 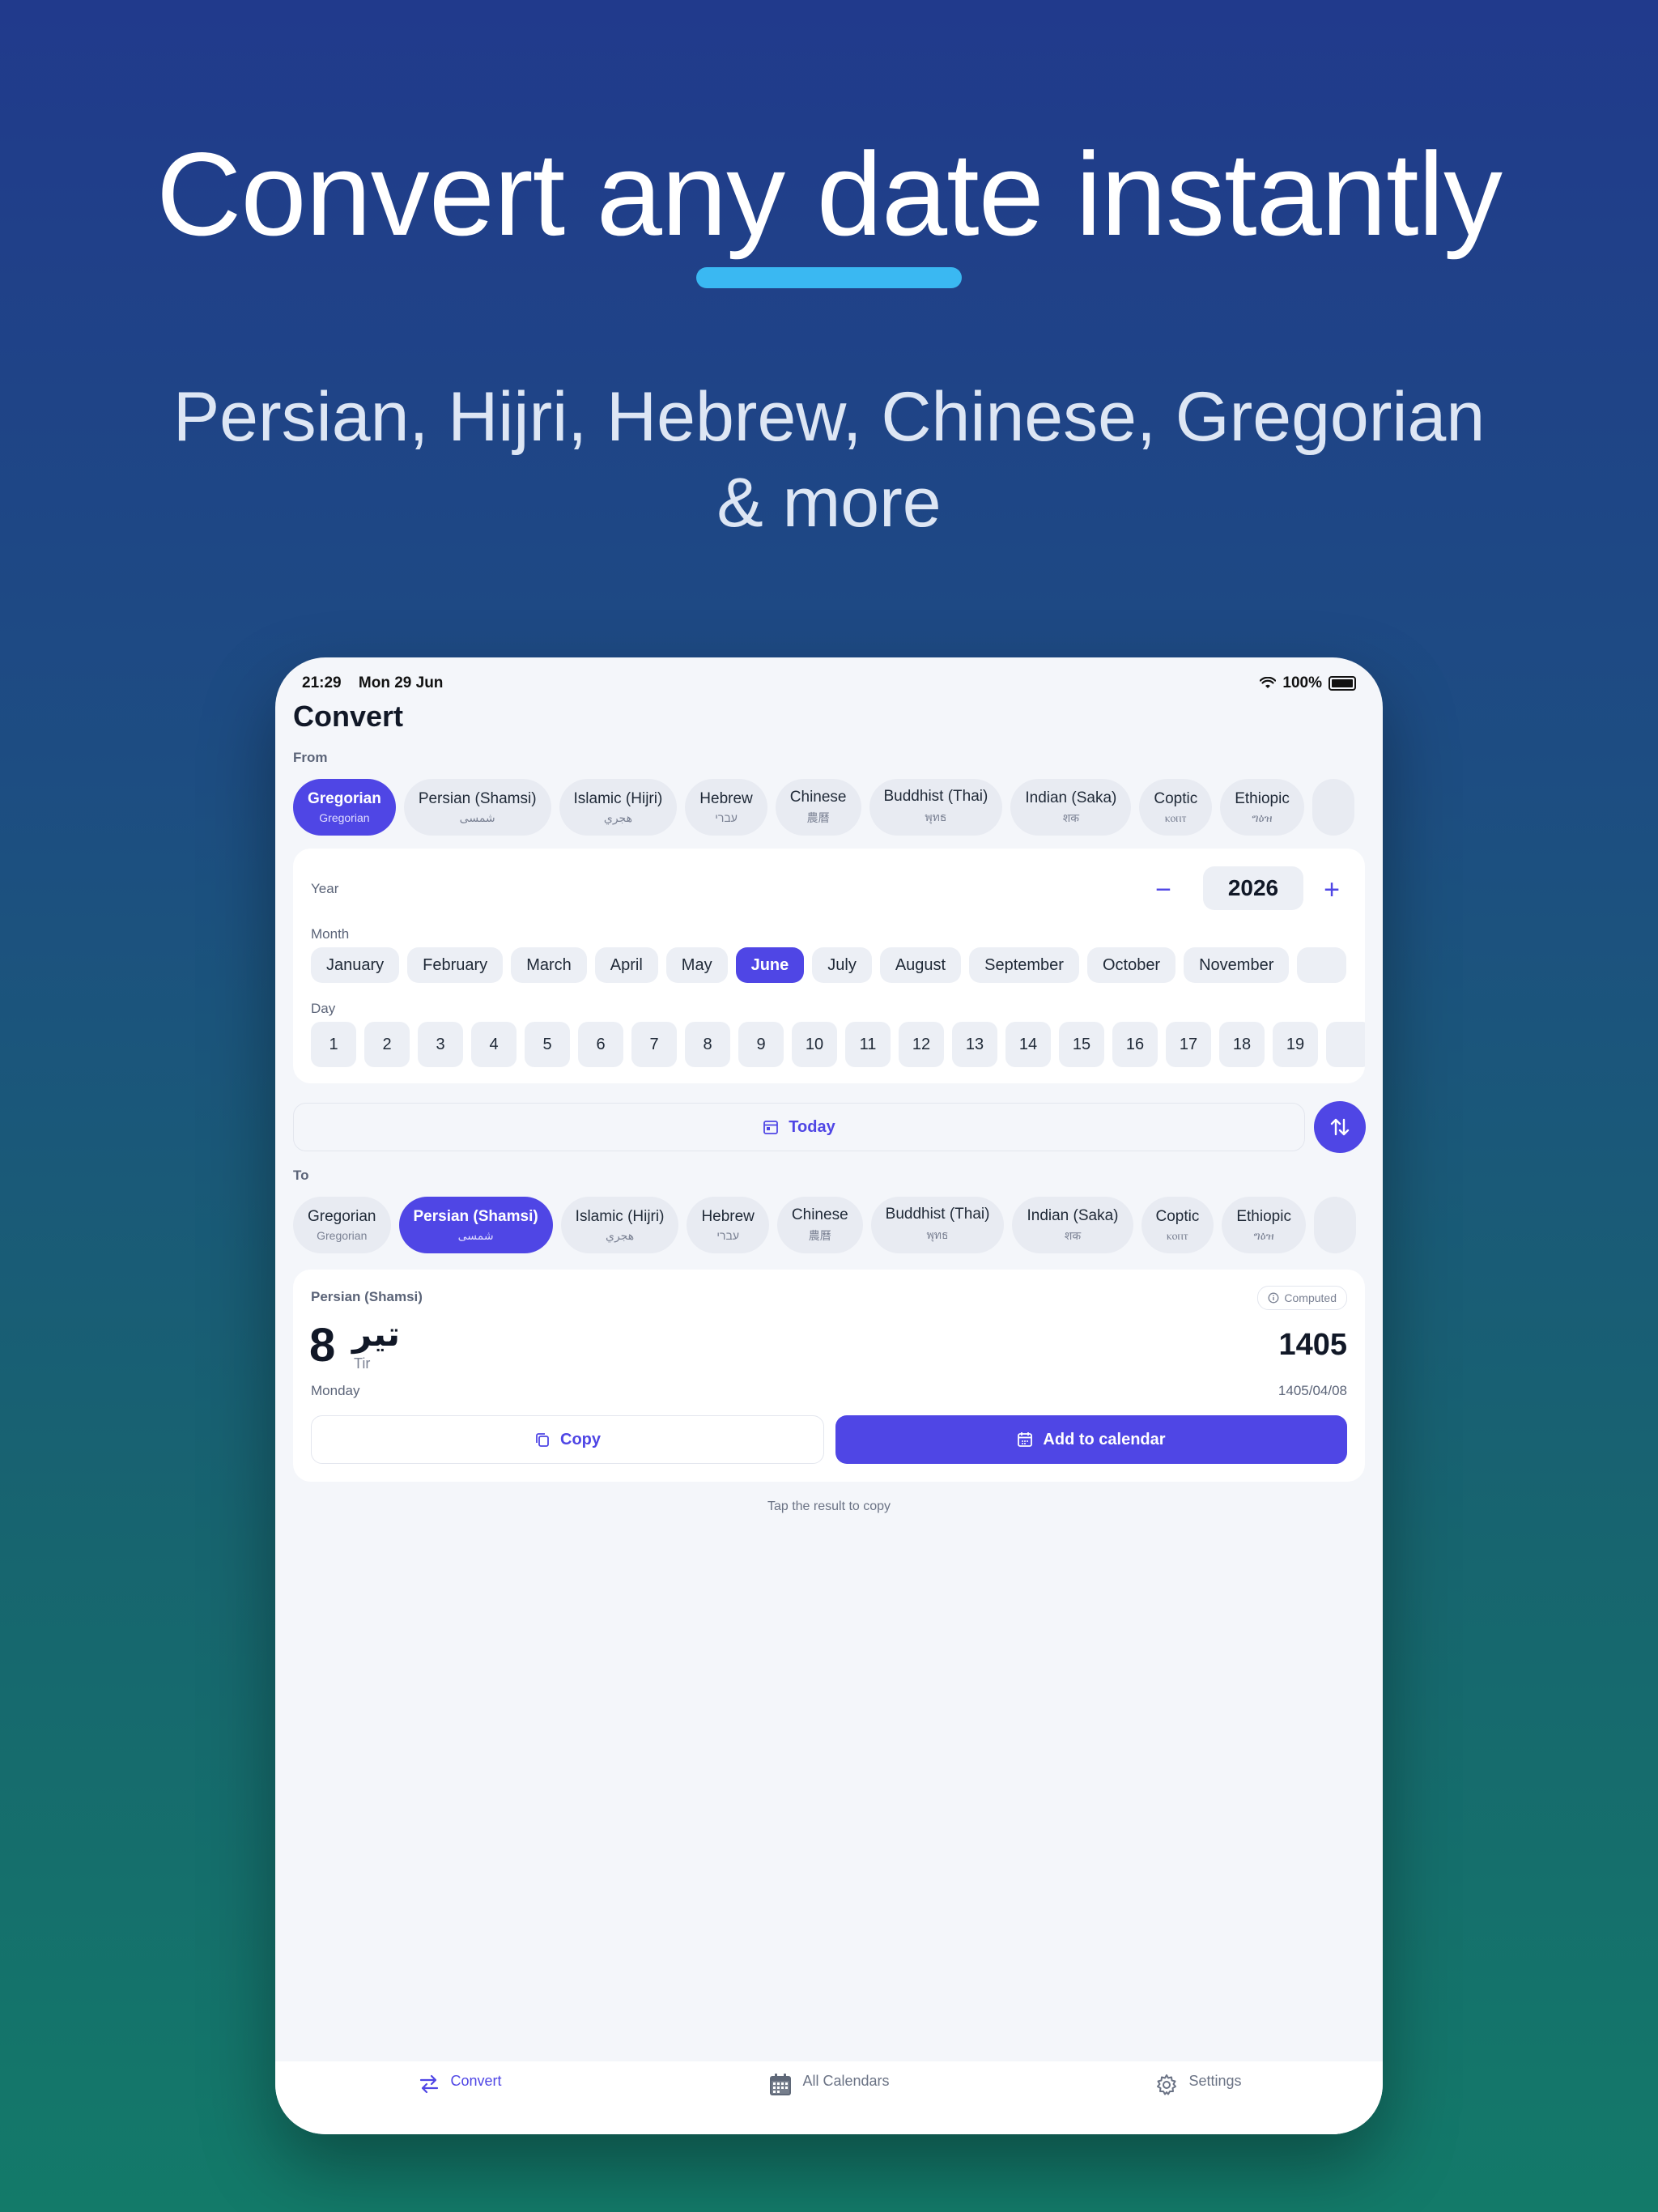 I want to click on result-weekday: Monday, so click(x=335, y=1390).